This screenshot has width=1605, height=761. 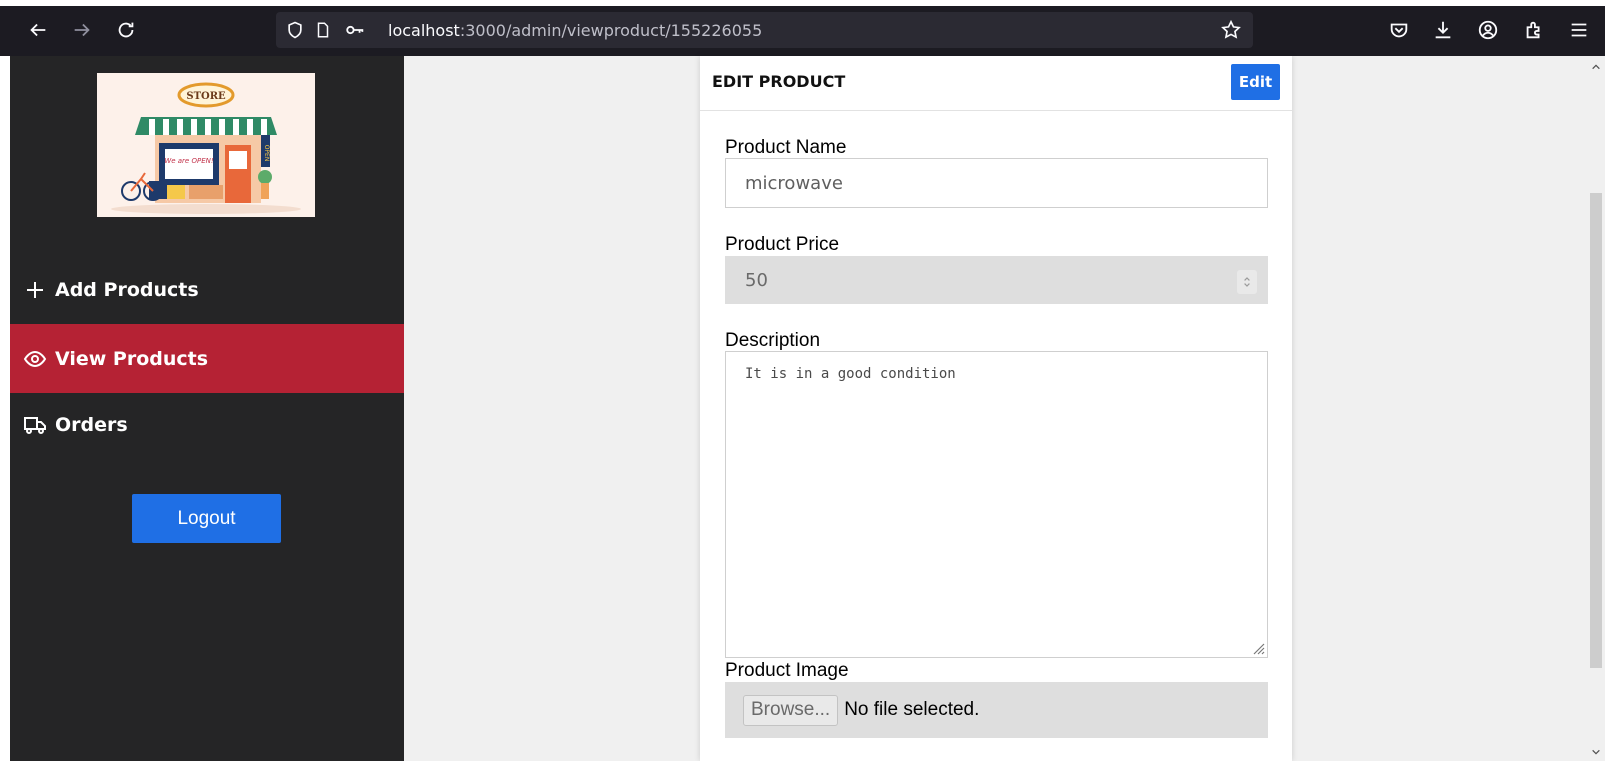 What do you see at coordinates (787, 670) in the screenshot?
I see `product-image-label: Product Image` at bounding box center [787, 670].